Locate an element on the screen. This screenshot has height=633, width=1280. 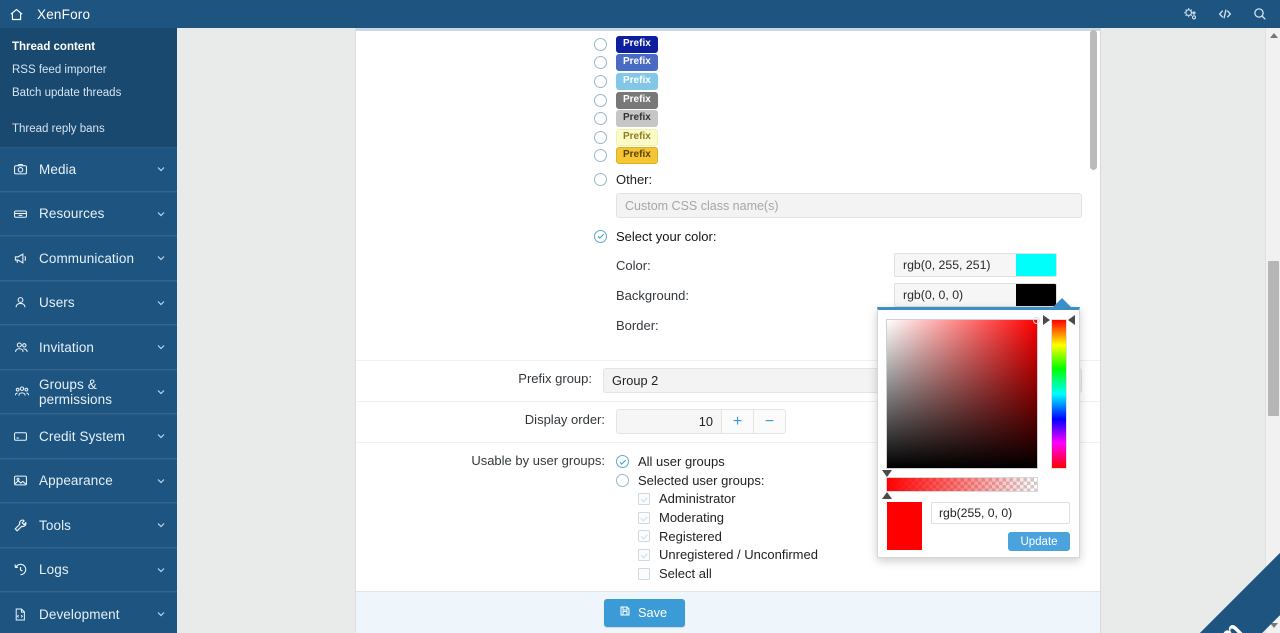
display-order-stepper: 10 + − is located at coordinates (701, 422).